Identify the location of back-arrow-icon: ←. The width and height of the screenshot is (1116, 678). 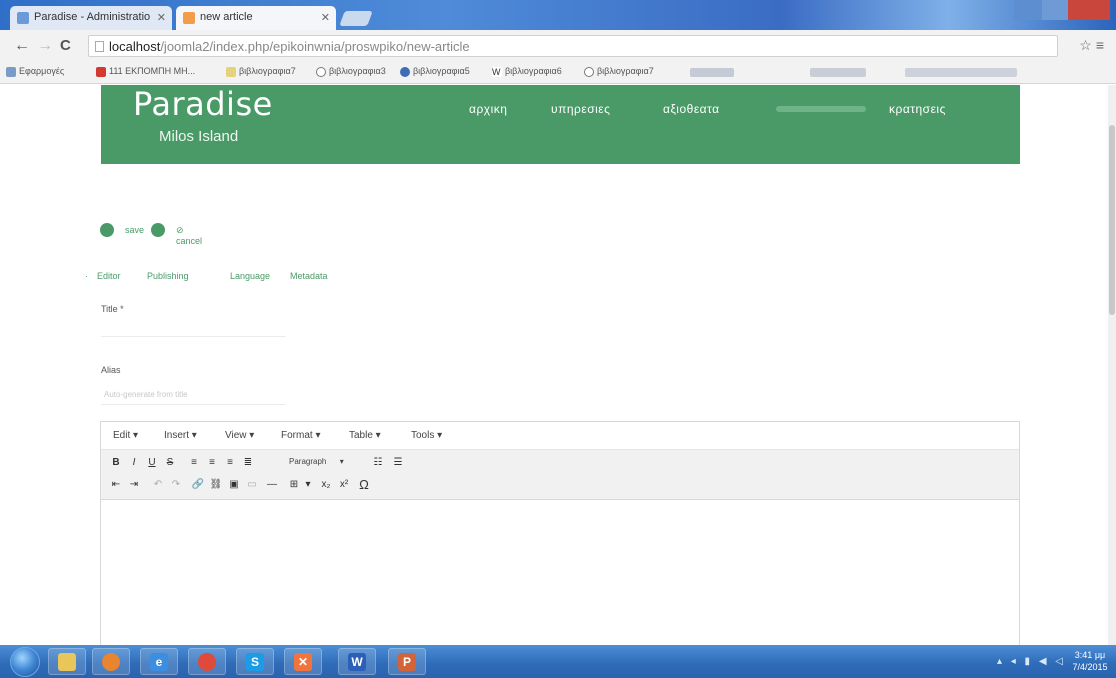
(22, 46).